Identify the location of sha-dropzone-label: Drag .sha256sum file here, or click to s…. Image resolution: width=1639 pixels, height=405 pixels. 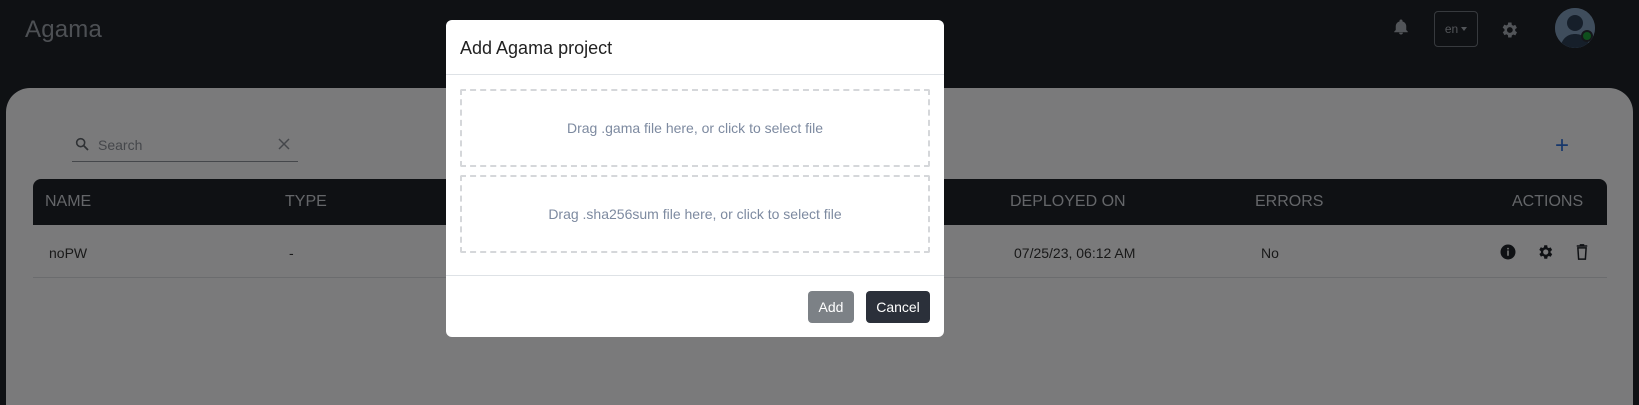
(695, 214).